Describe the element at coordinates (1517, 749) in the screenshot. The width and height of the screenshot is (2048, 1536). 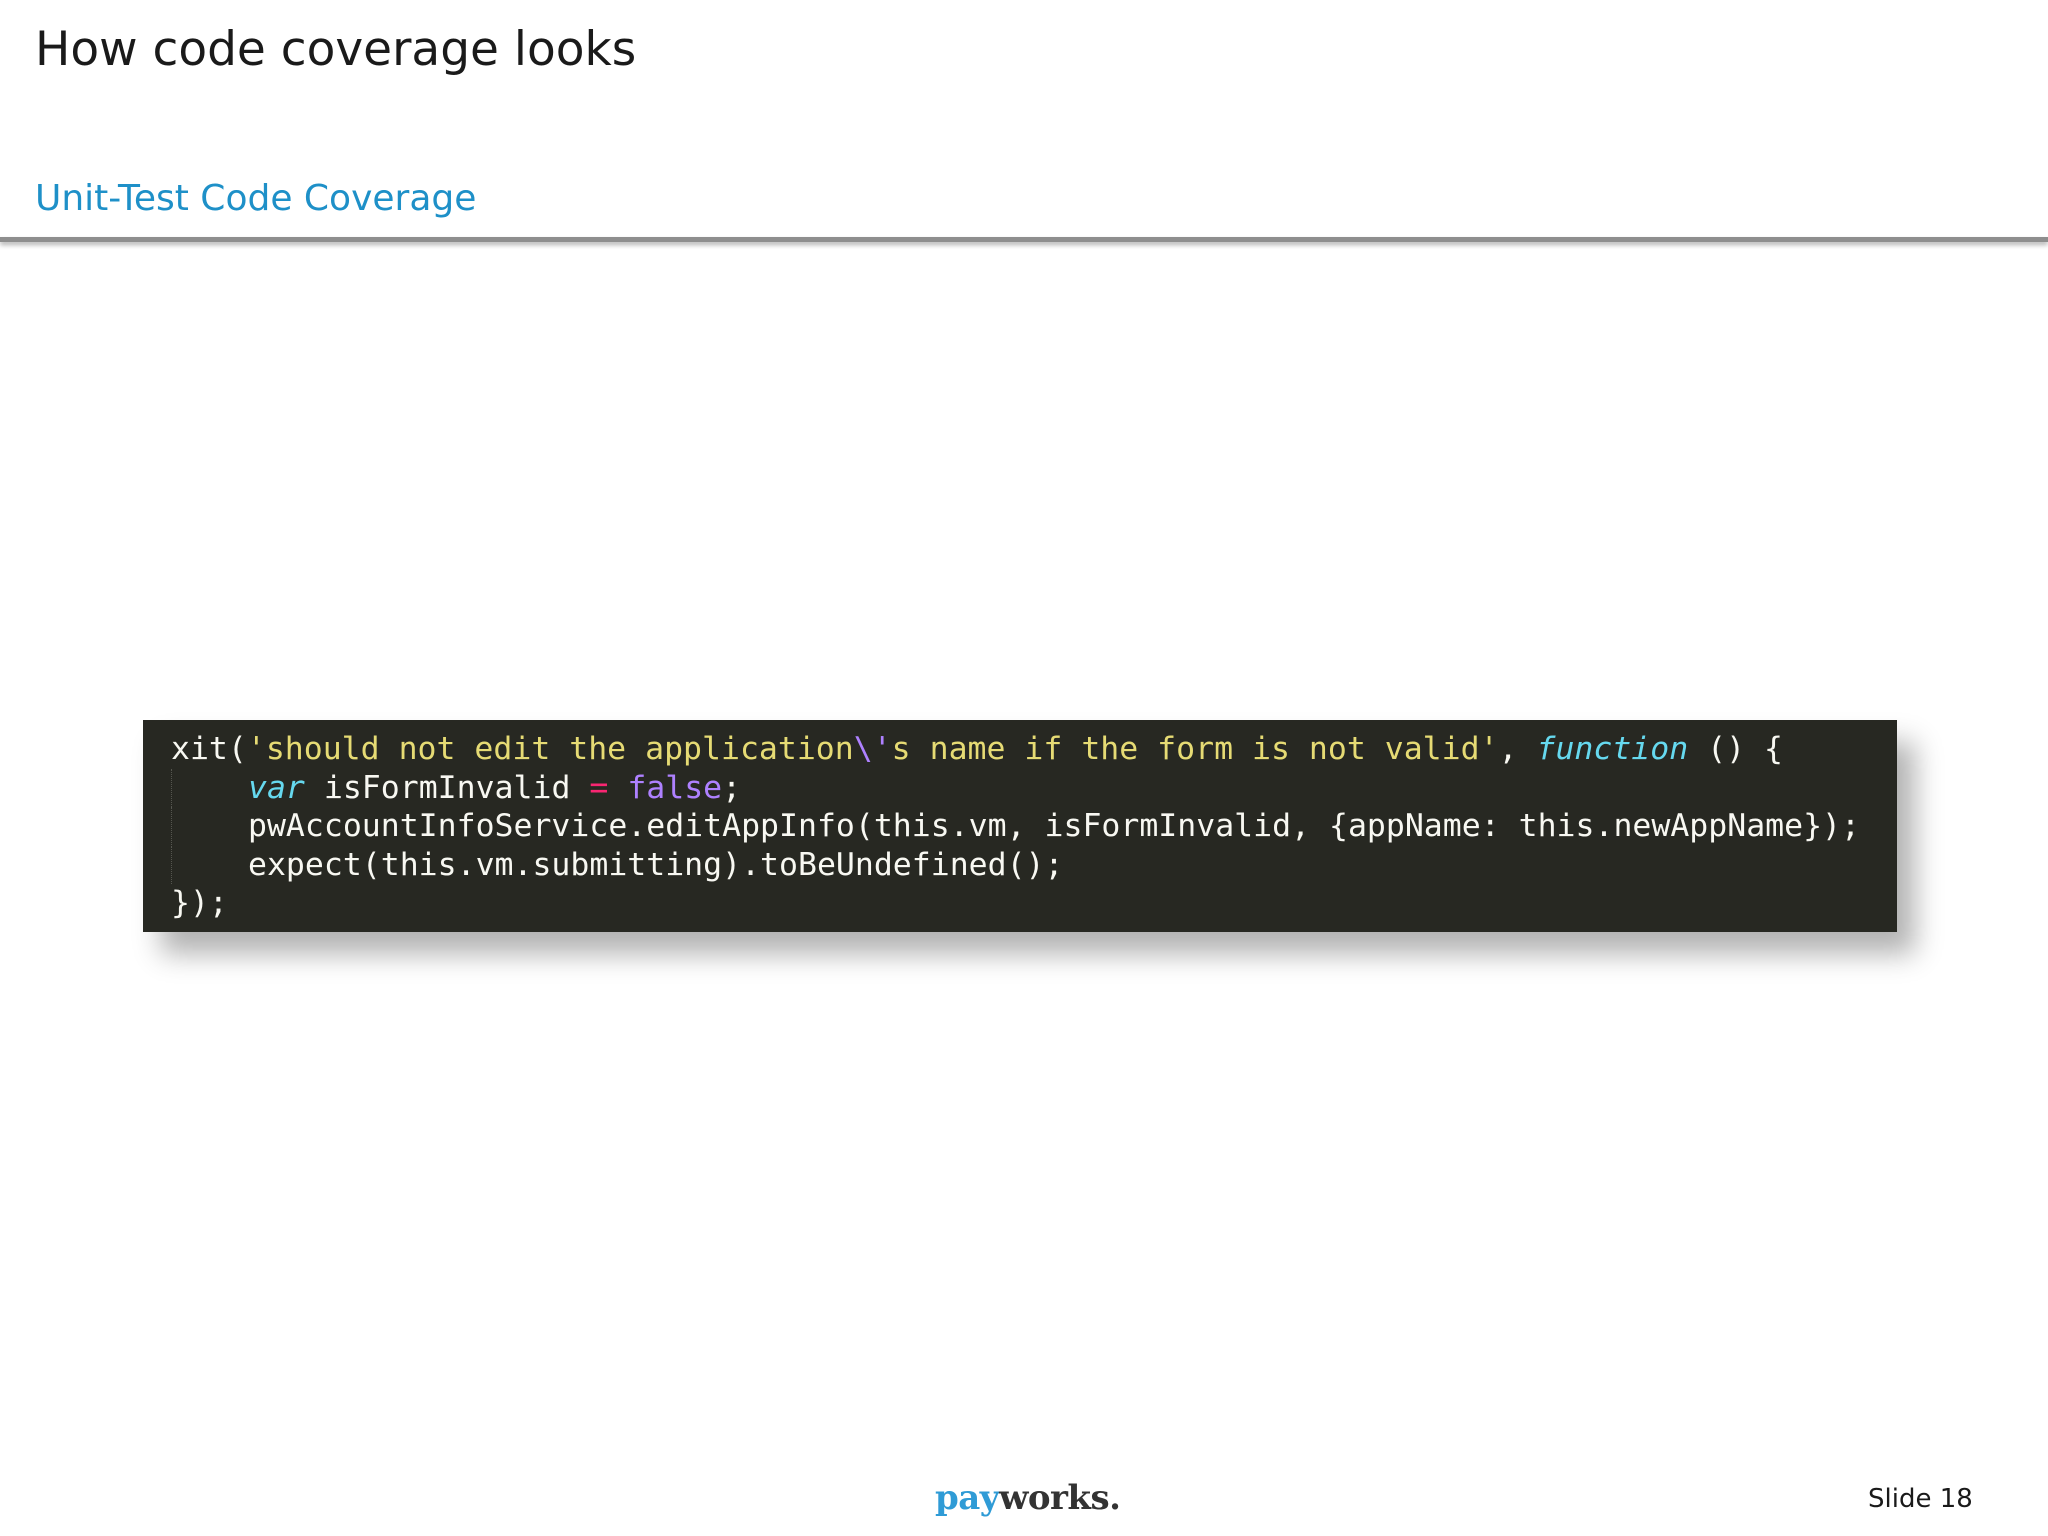
I see `code-token: ,` at that location.